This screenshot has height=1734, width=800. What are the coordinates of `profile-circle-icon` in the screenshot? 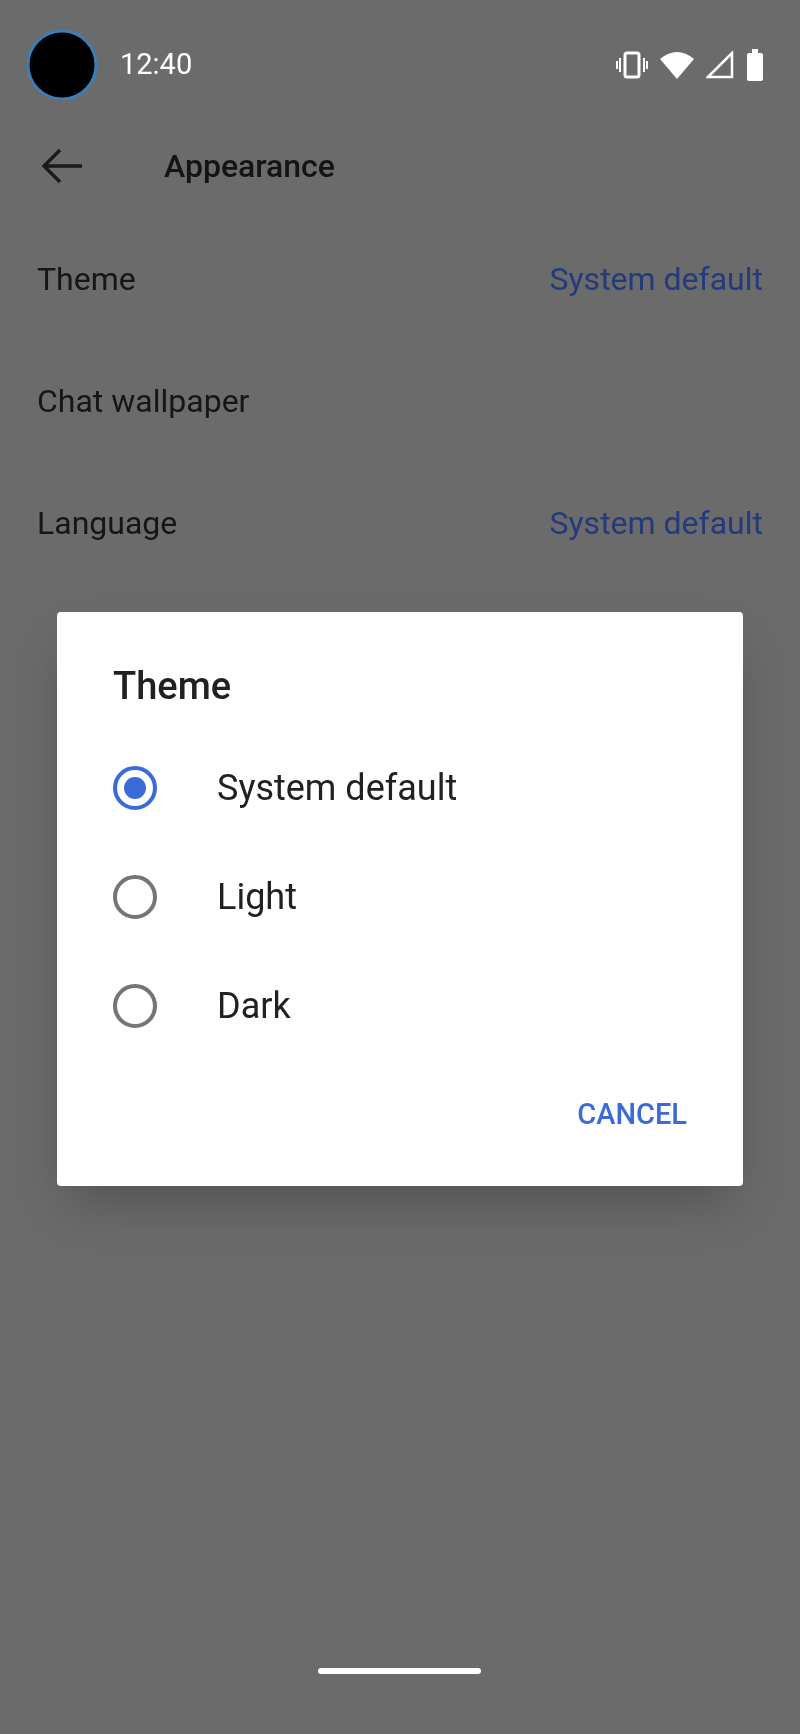 It's located at (62, 65).